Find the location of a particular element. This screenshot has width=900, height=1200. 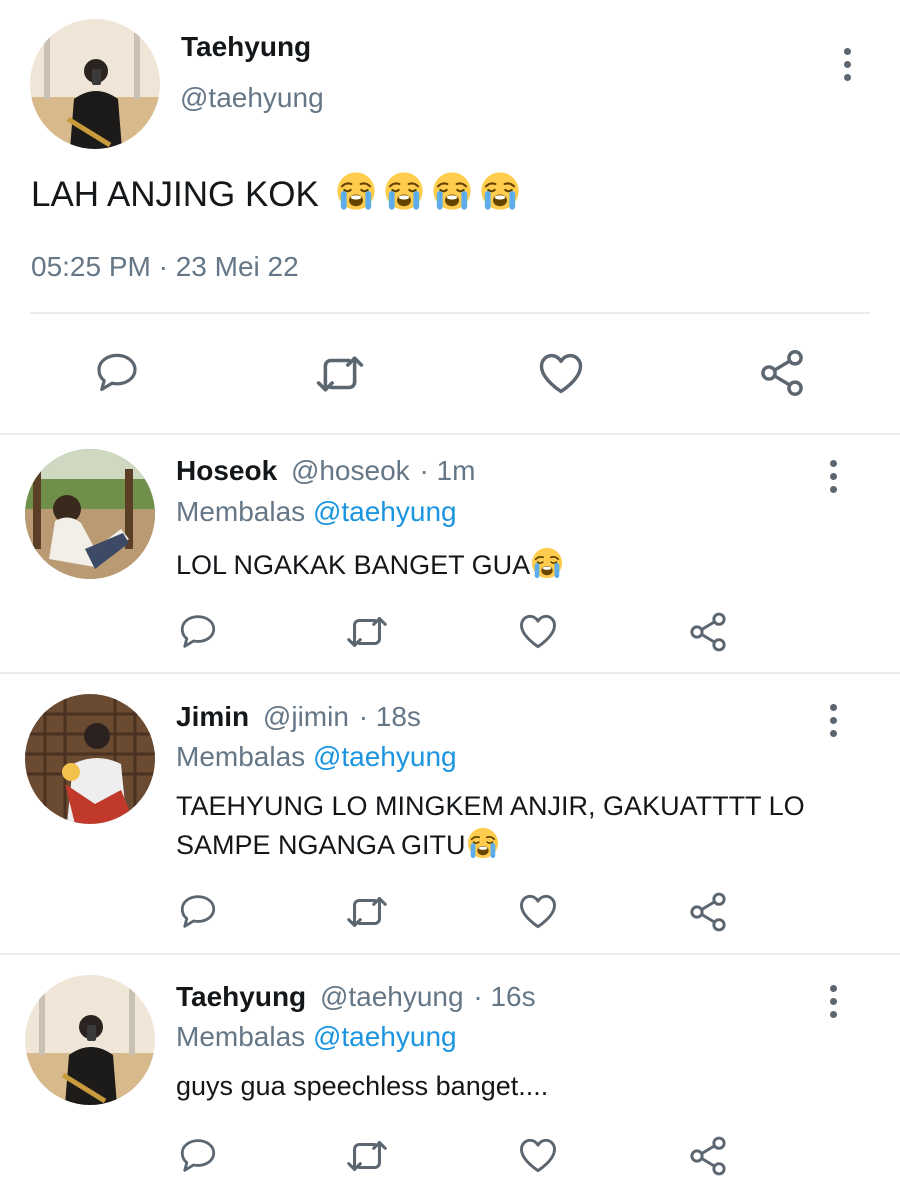

tweet-timestamp: 05:25 PM · 23 Mei 22 is located at coordinates (165, 266).